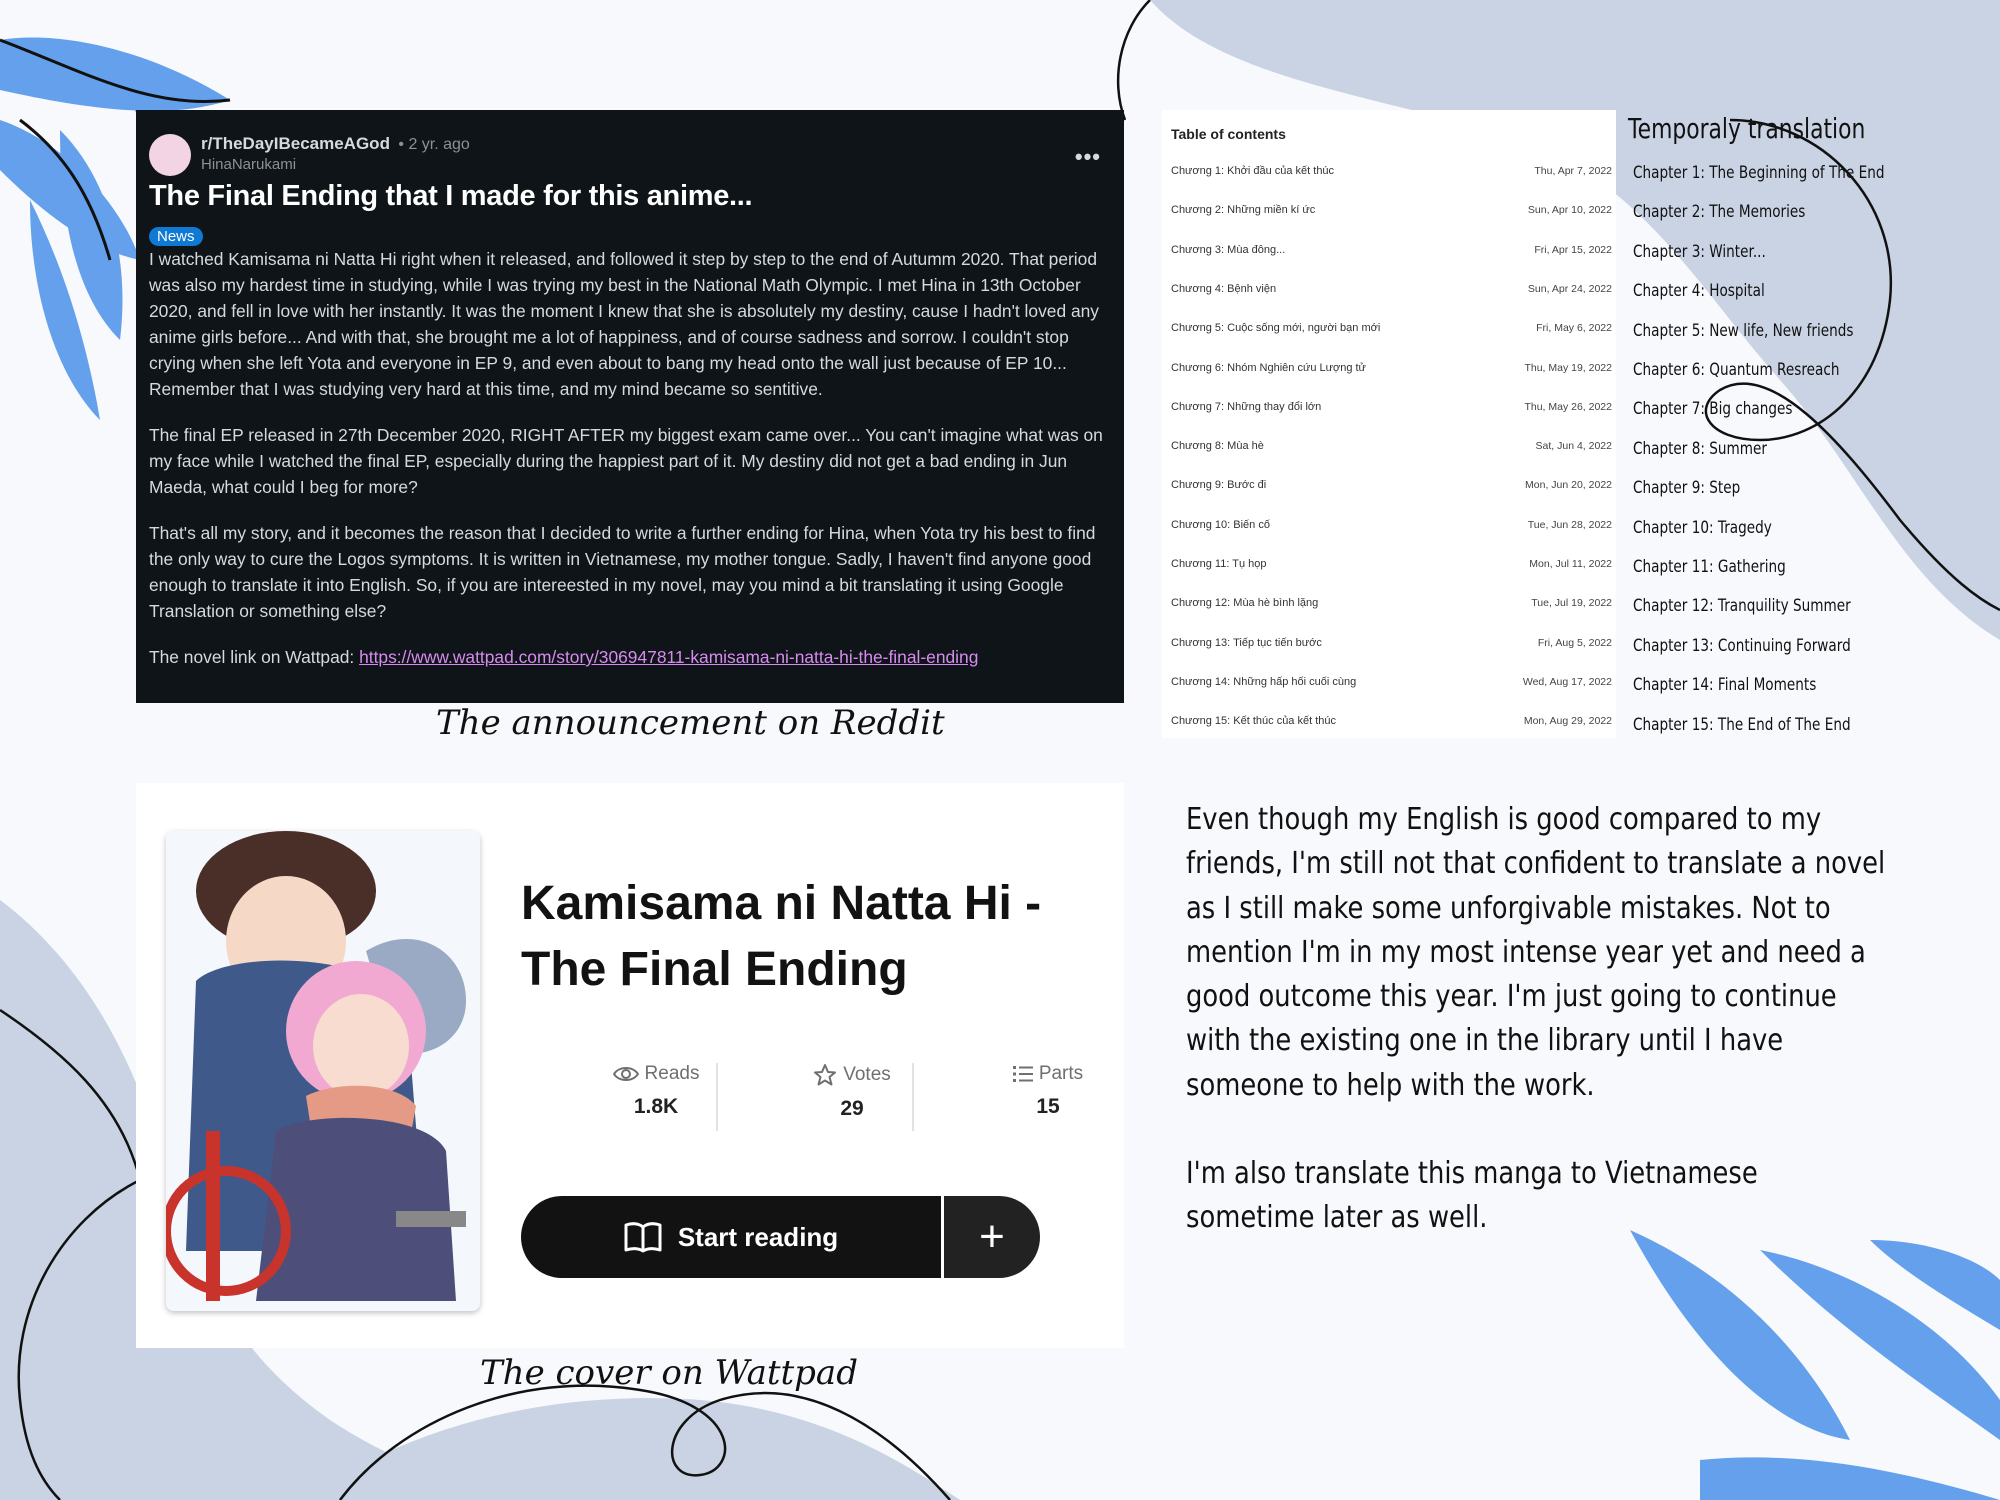  Describe the element at coordinates (852, 1092) in the screenshot. I see `votes-stat: Votes 29` at that location.